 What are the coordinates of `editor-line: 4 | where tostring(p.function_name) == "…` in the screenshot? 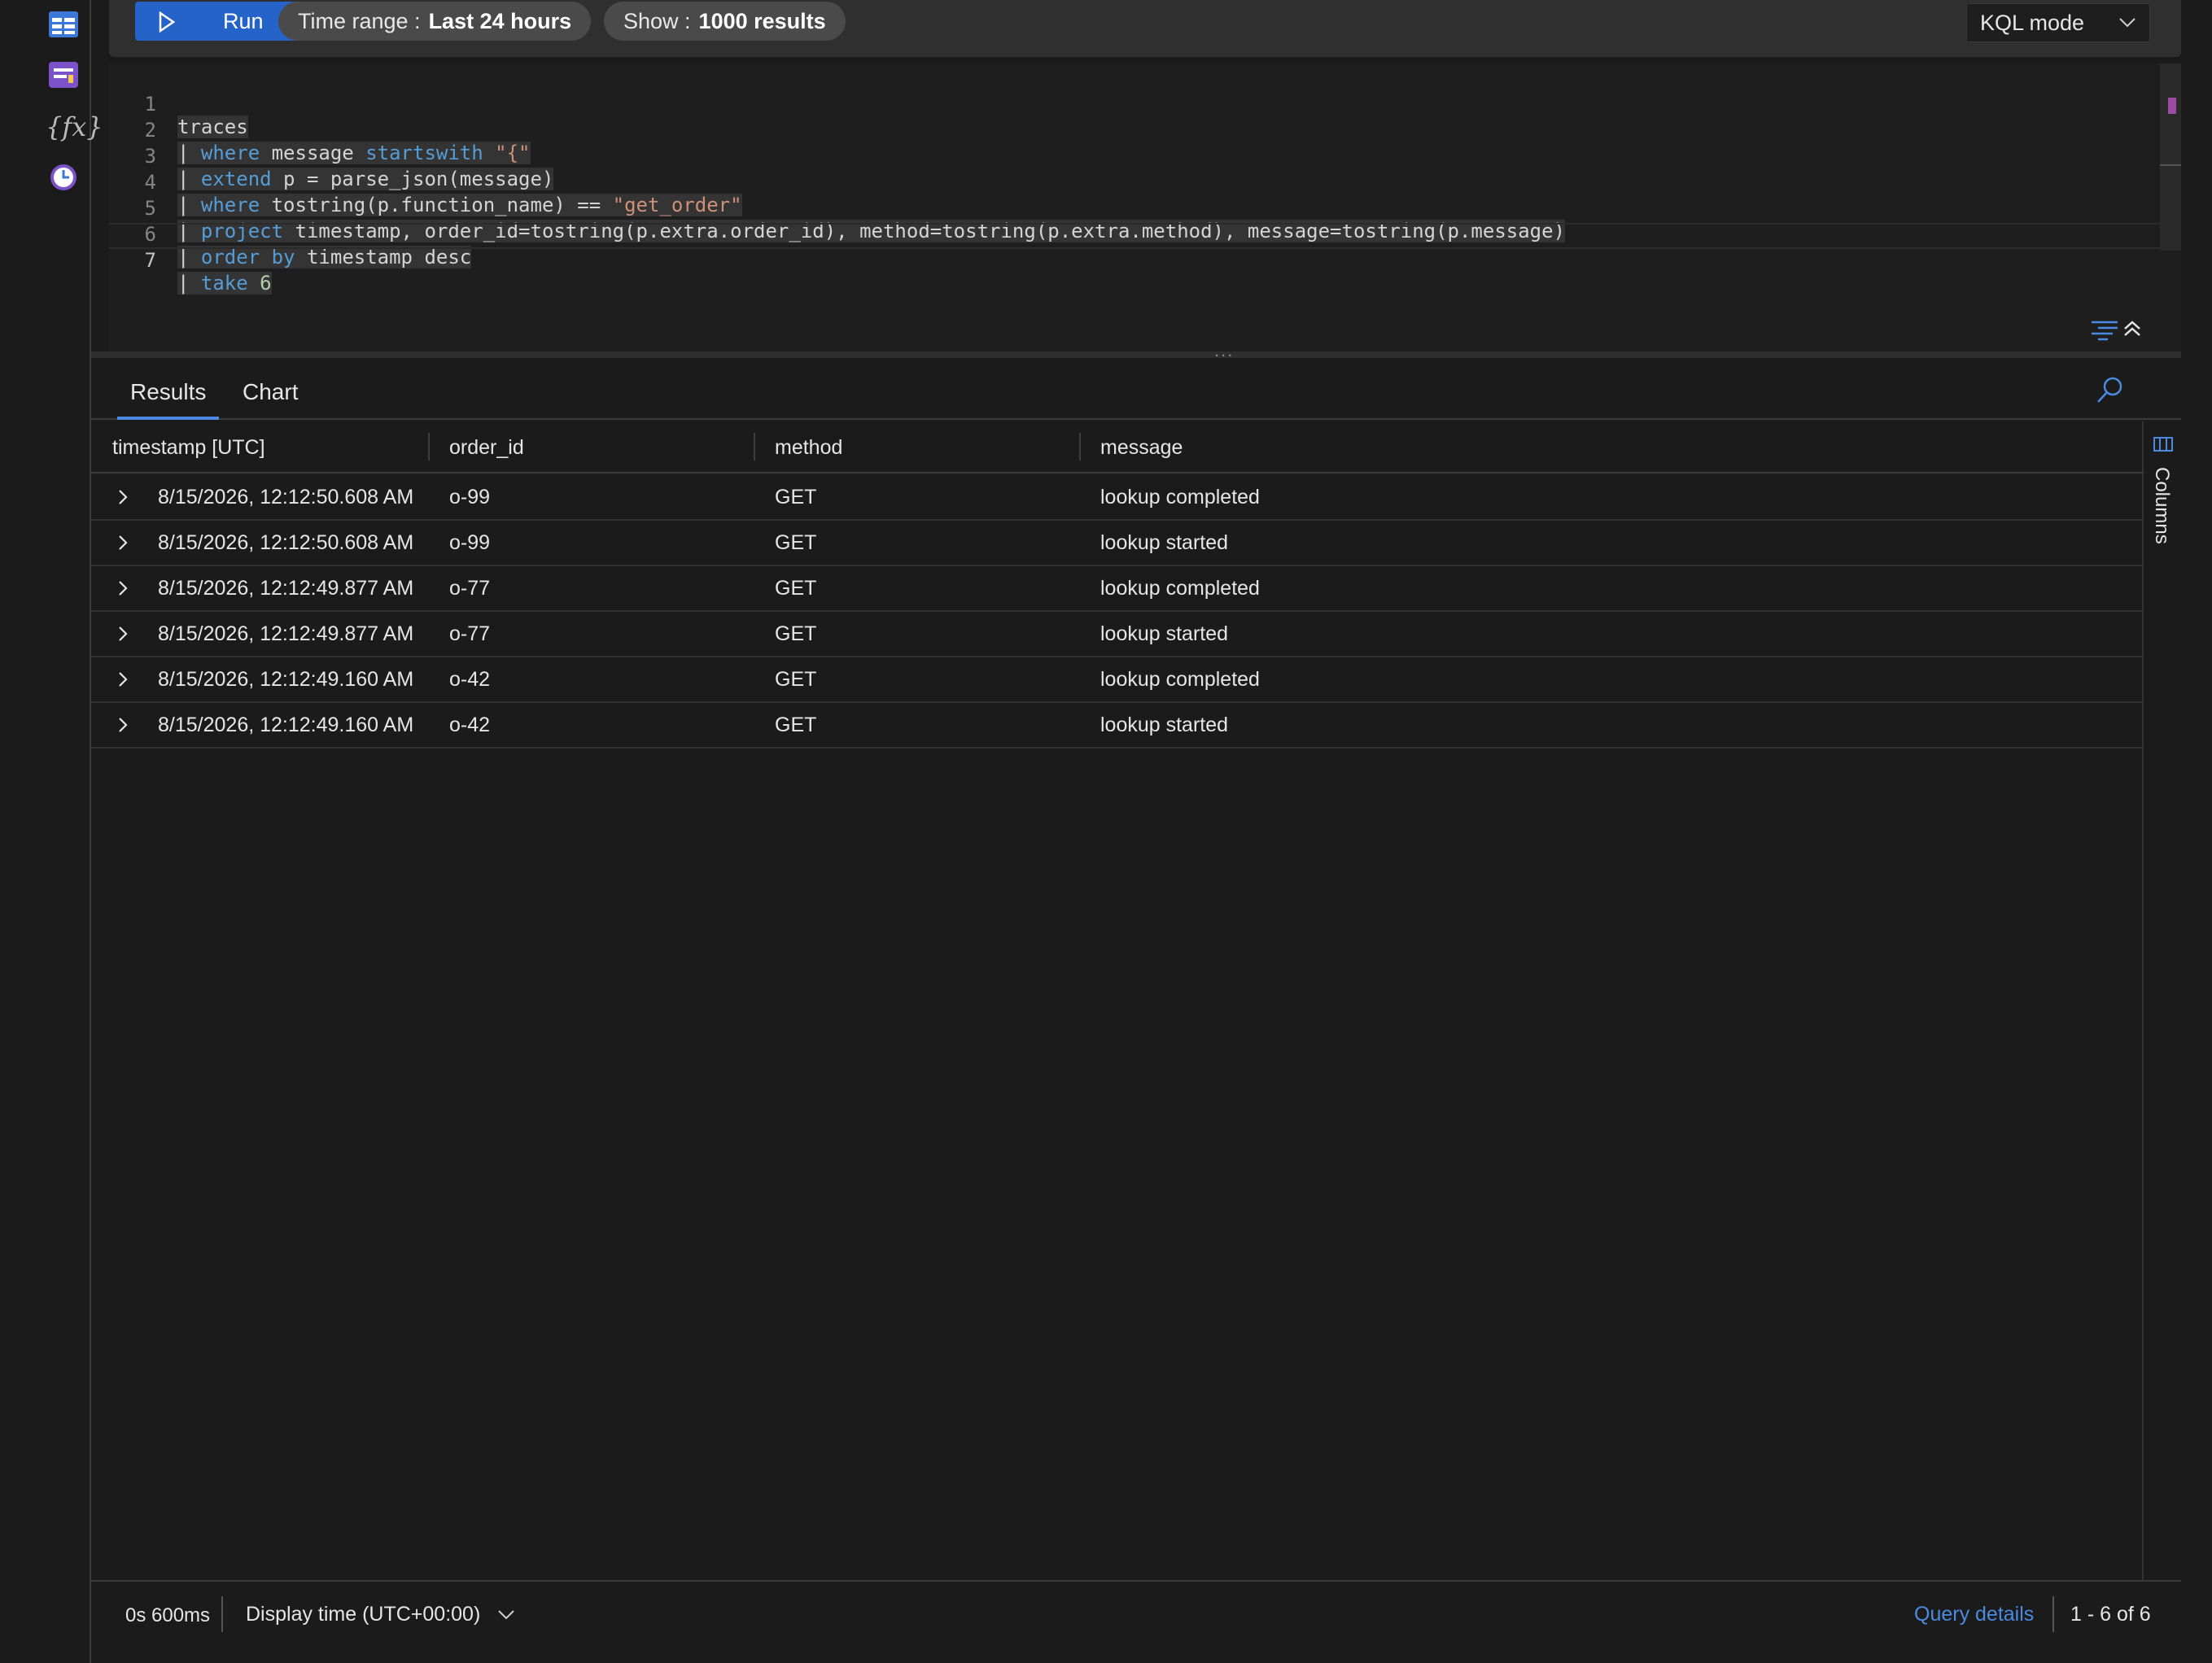 It's located at (1134, 181).